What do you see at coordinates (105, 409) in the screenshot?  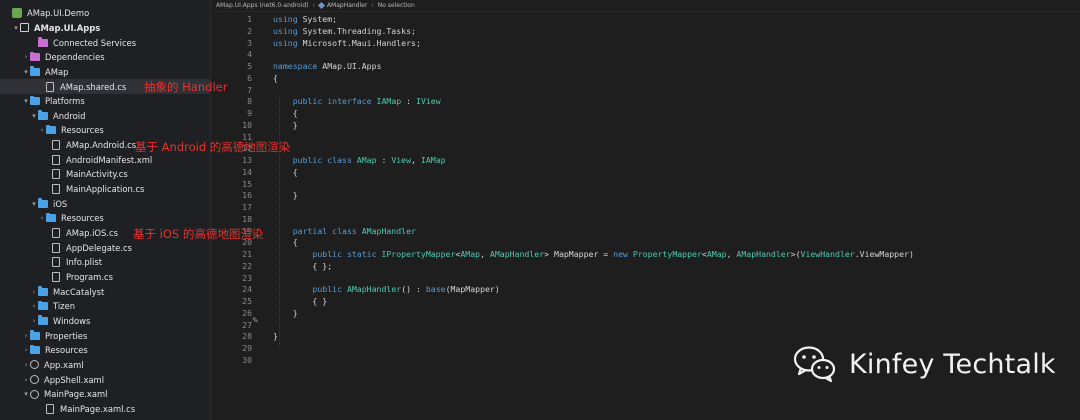 I see `explorer-item: MainPage.xaml.cs` at bounding box center [105, 409].